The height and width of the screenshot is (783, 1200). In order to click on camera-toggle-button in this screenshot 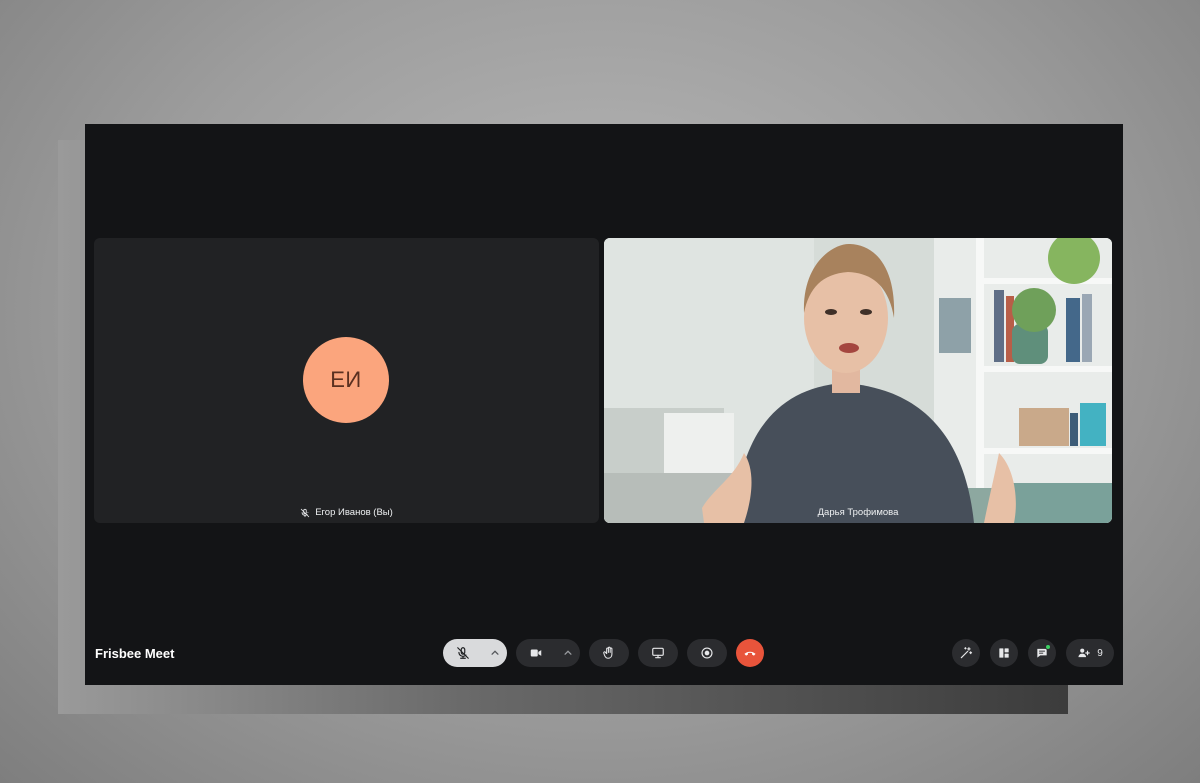, I will do `click(536, 653)`.